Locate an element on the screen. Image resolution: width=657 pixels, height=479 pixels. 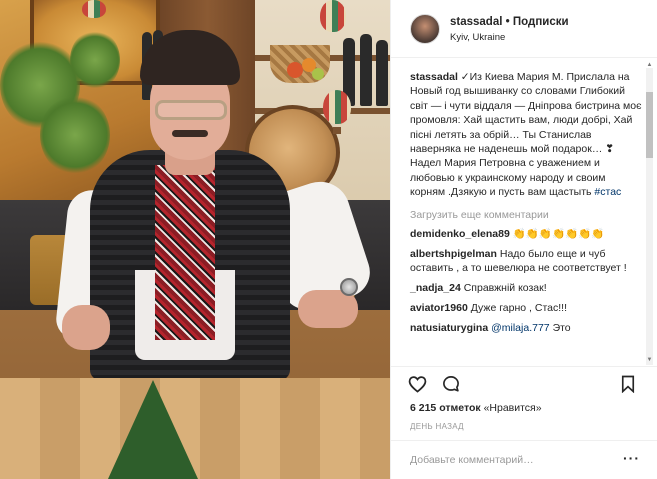
comment-item: _nadja_24 Справжній козак! is located at coordinates (526, 288).